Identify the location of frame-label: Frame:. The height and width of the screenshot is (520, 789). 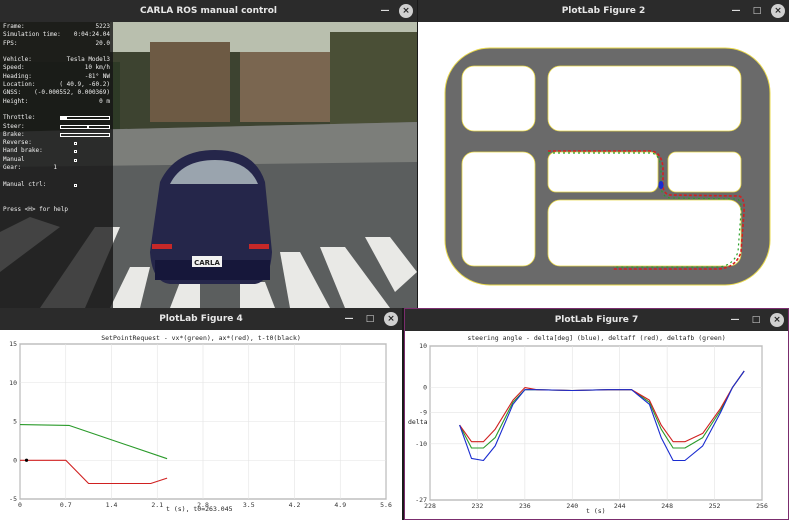
(14, 26).